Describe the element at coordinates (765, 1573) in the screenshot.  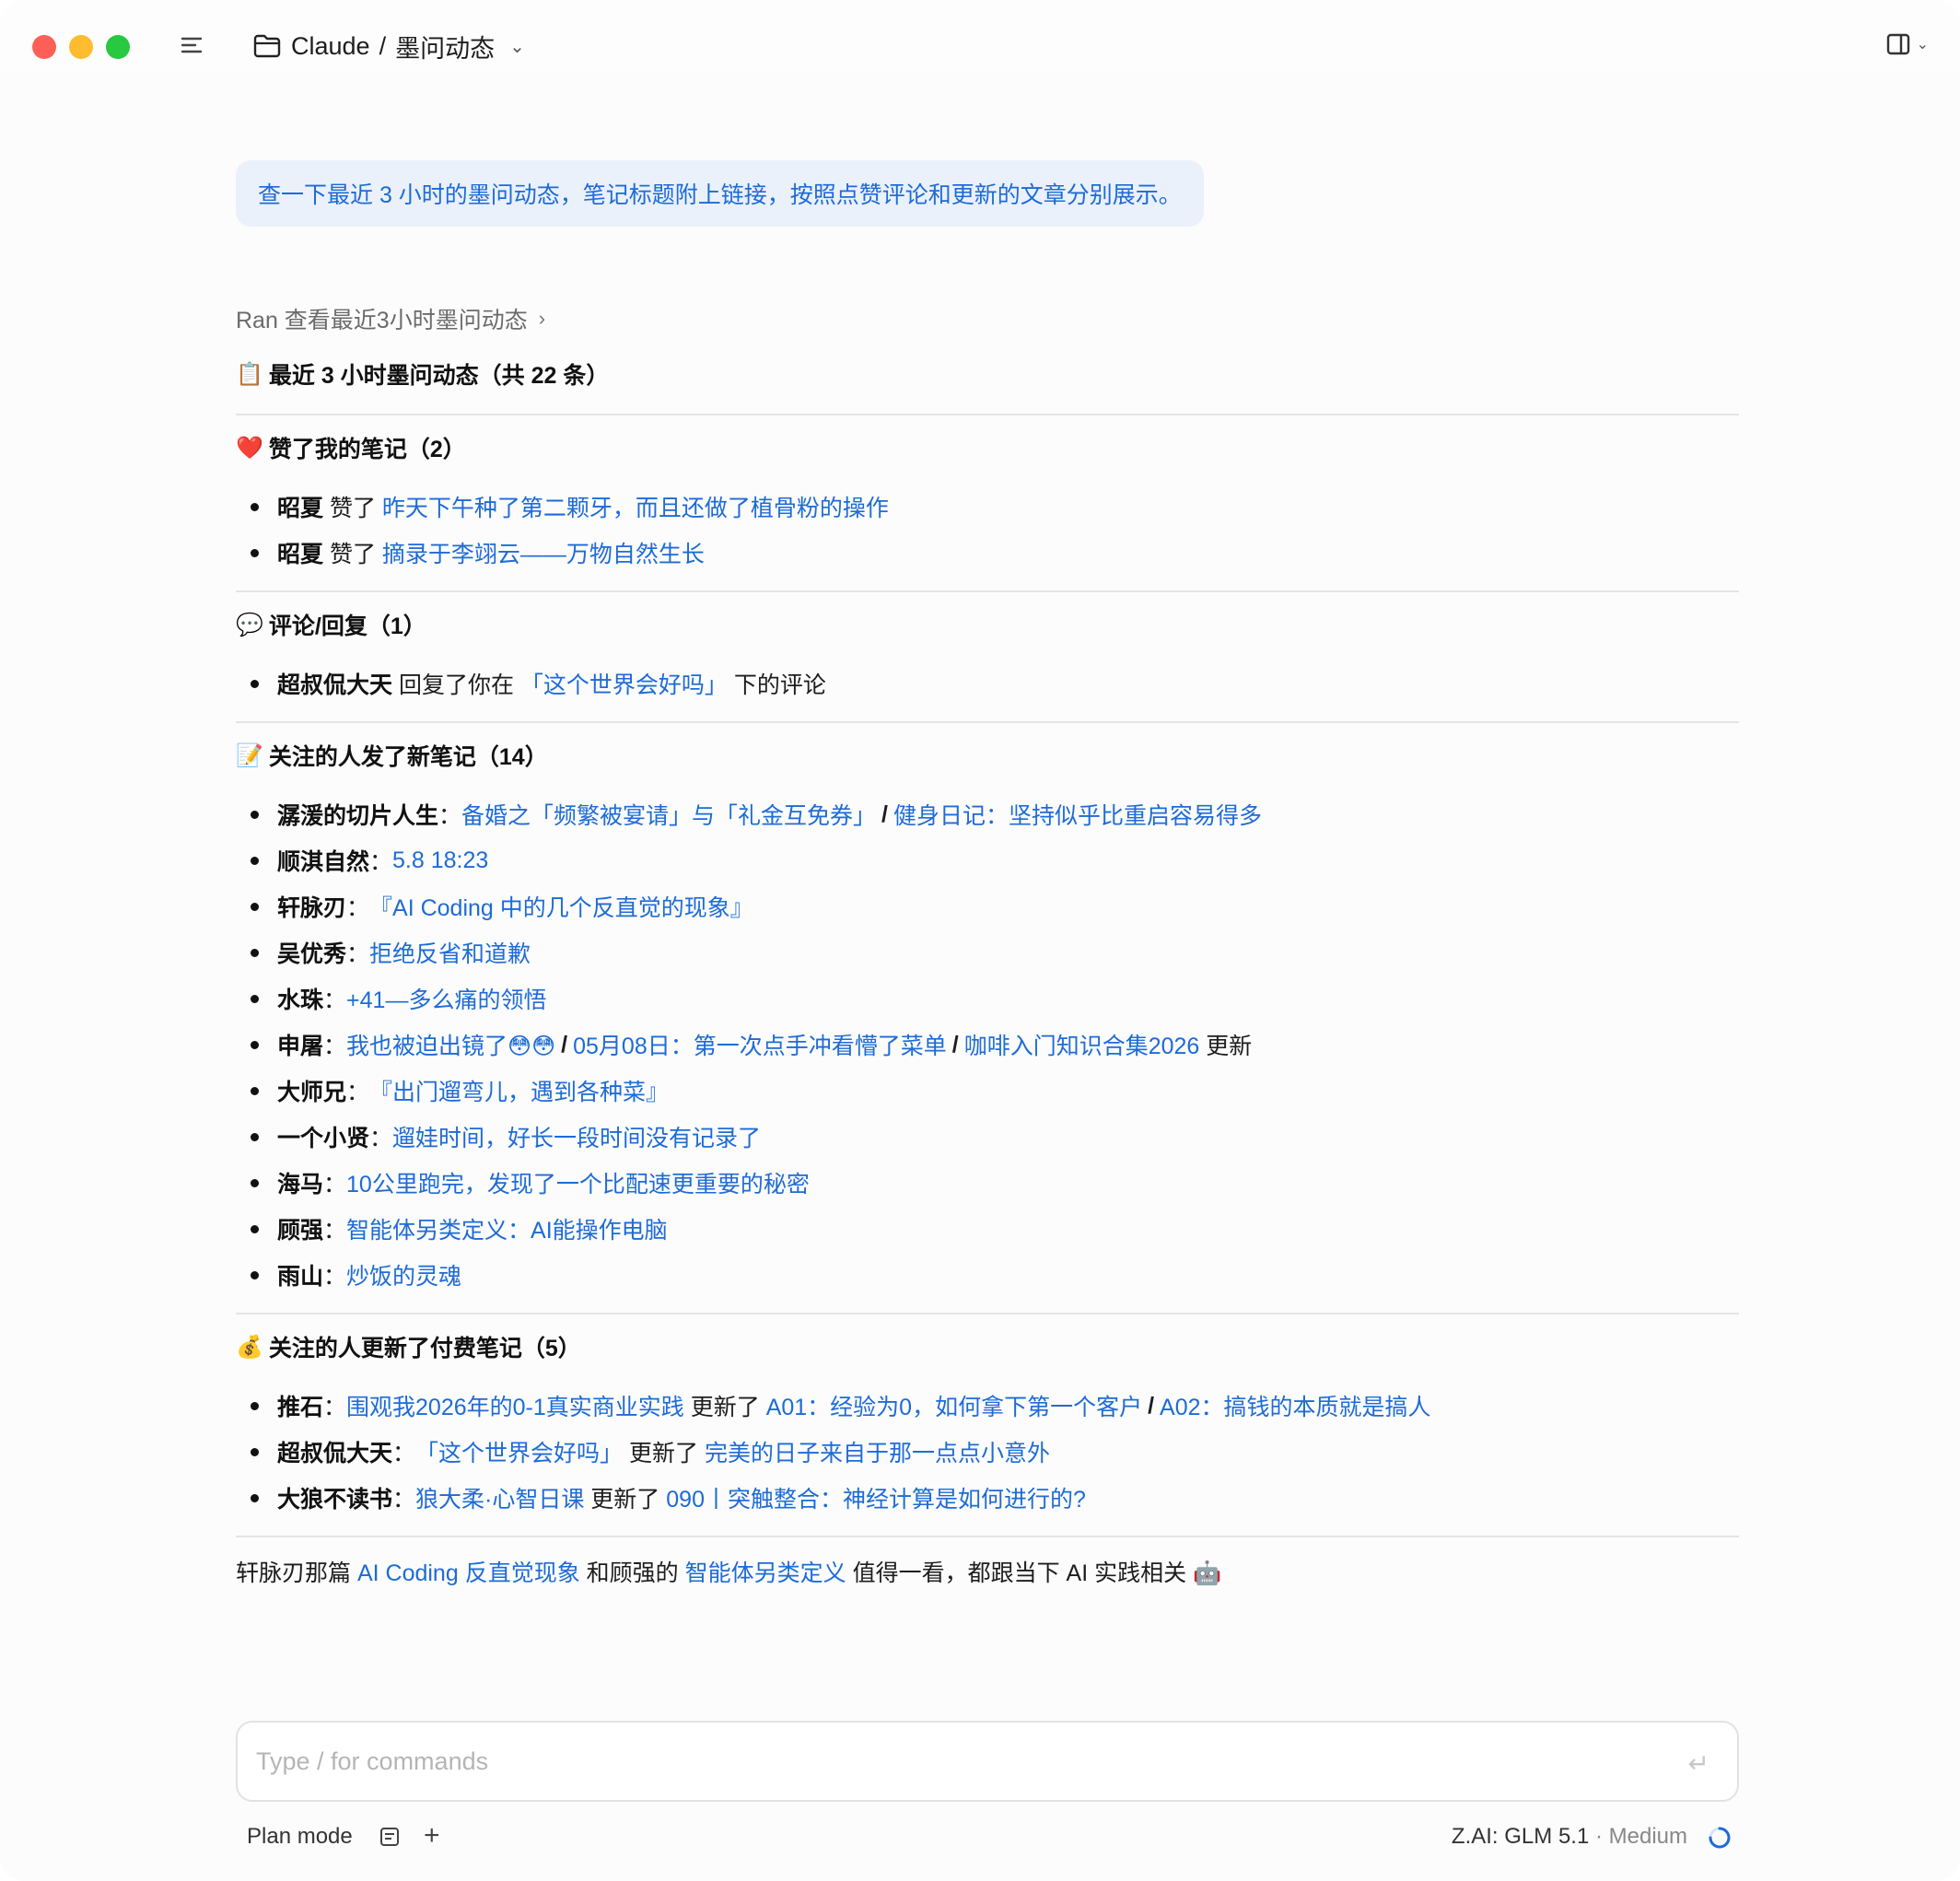
I see `note-link: 智能体另类定义` at that location.